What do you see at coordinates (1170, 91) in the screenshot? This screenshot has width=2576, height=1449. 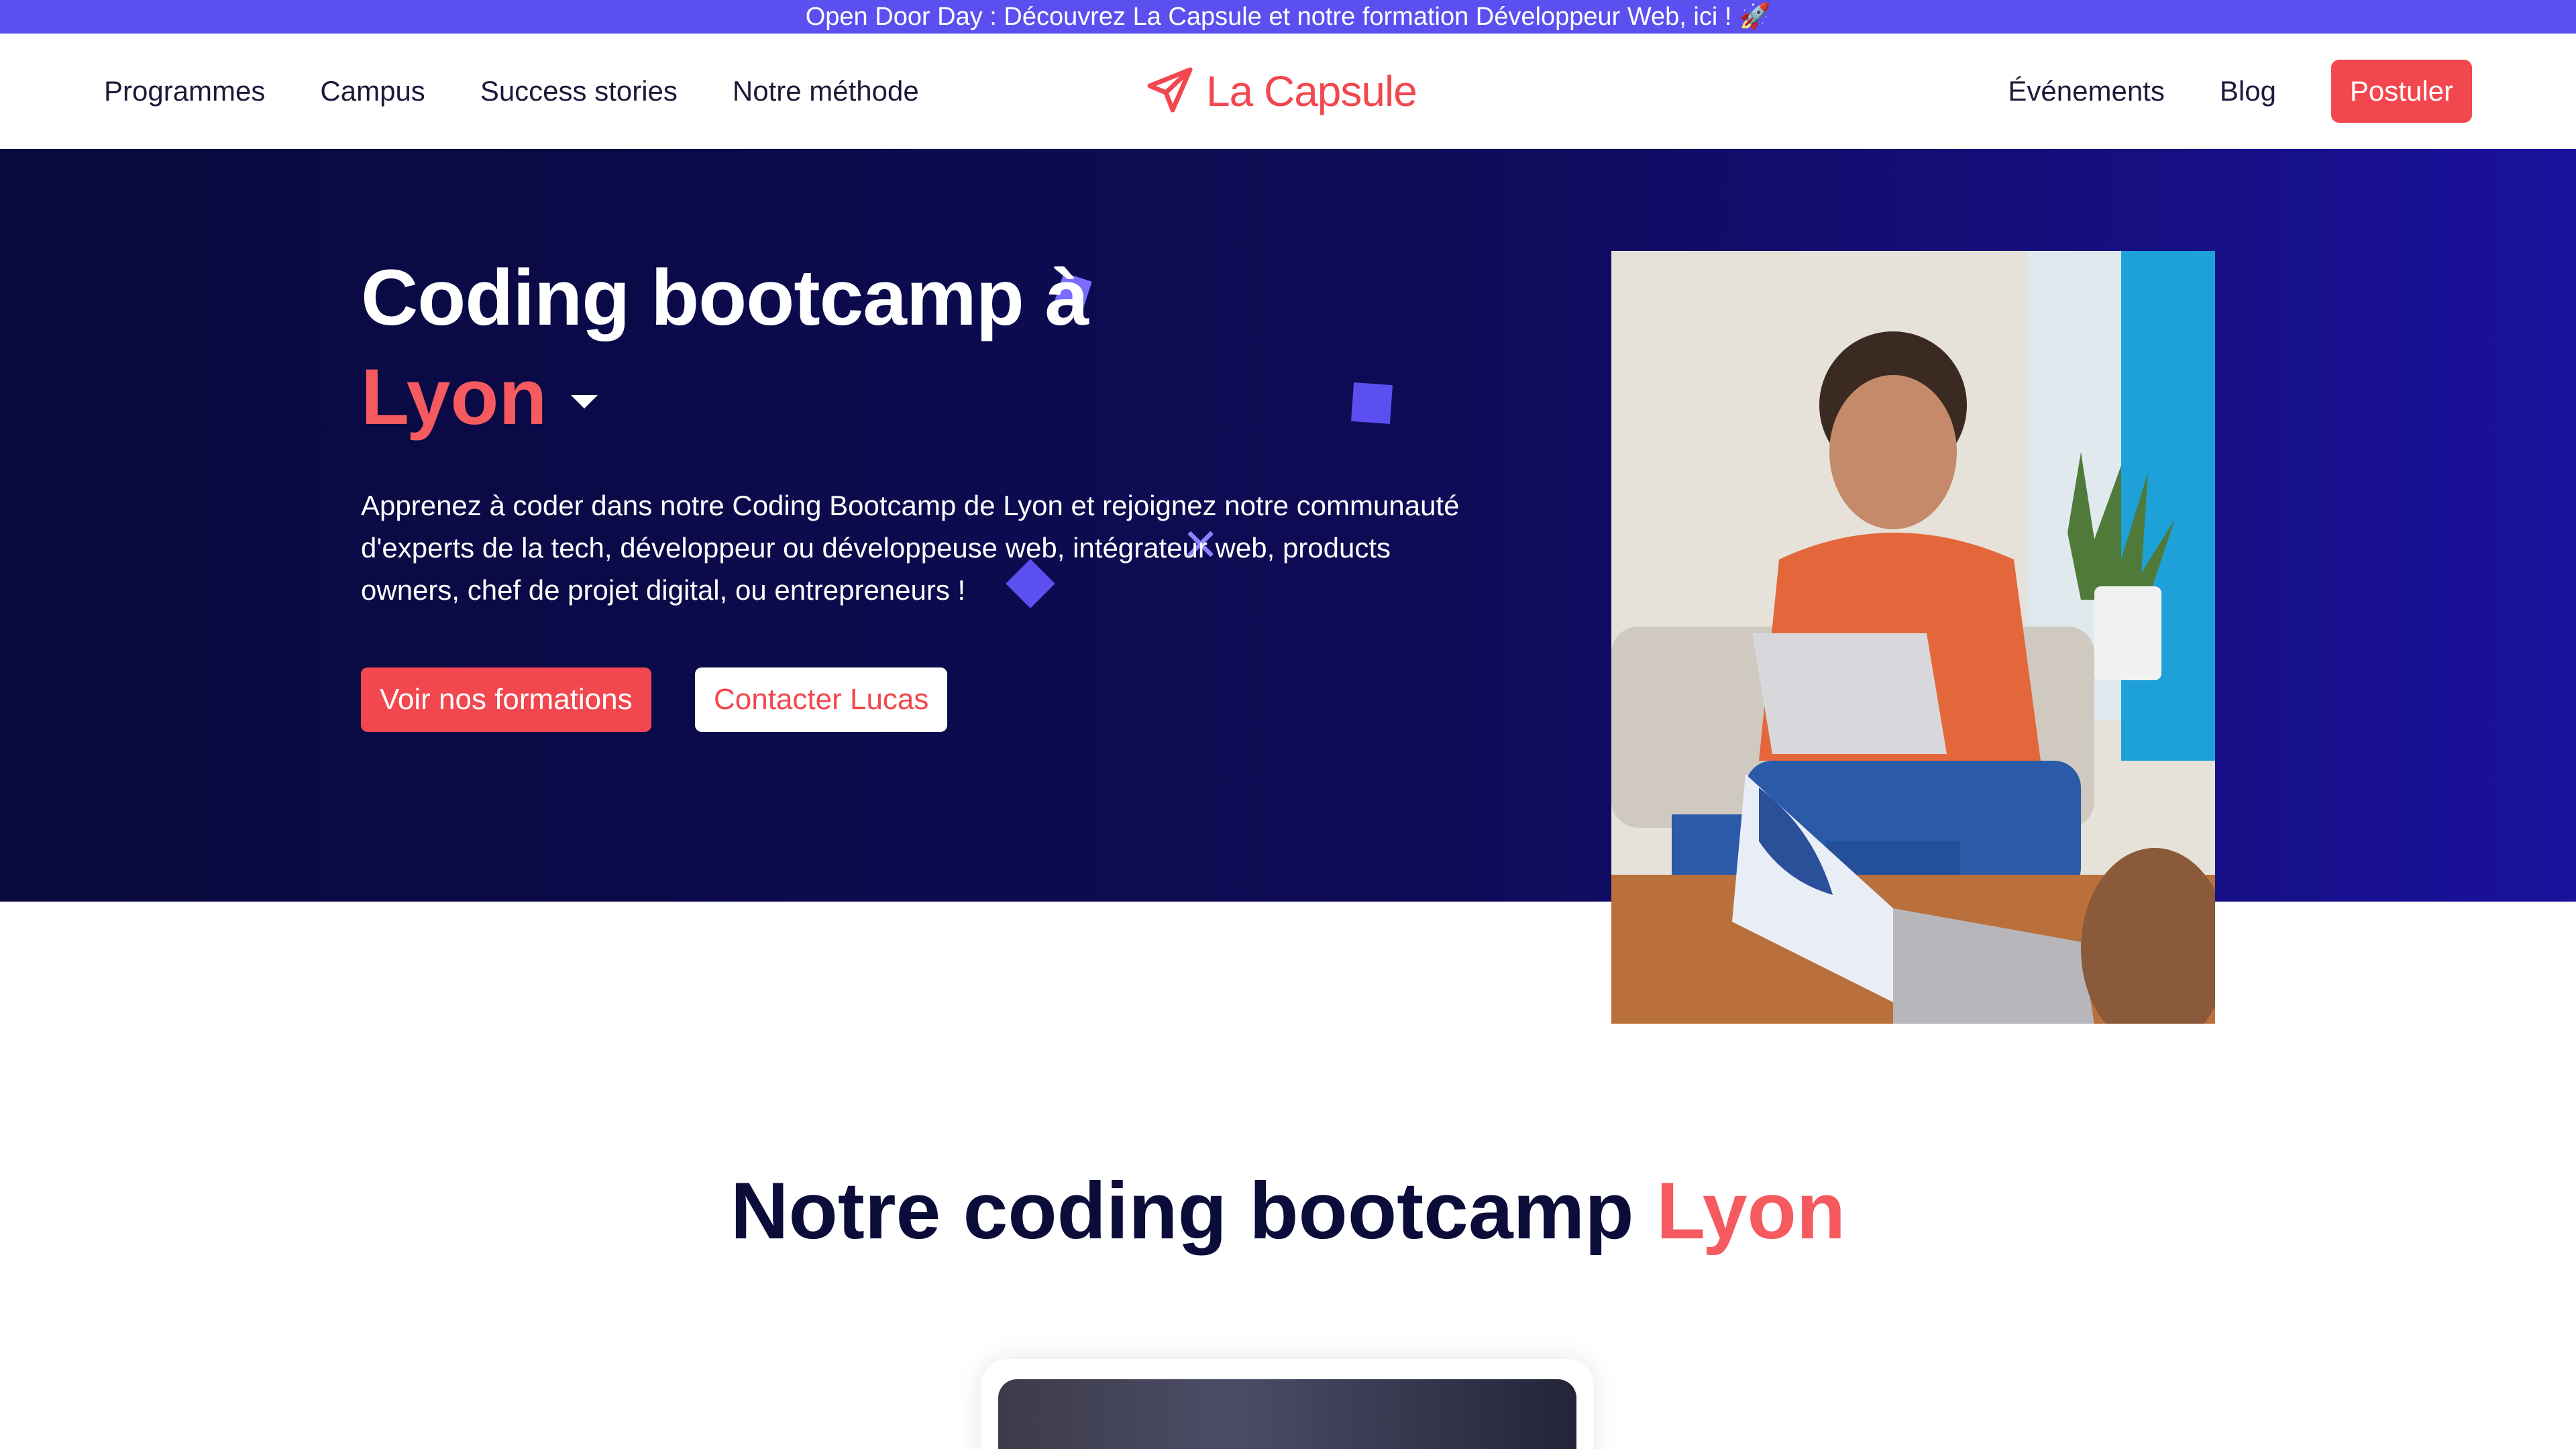 I see `paper-plane-icon` at bounding box center [1170, 91].